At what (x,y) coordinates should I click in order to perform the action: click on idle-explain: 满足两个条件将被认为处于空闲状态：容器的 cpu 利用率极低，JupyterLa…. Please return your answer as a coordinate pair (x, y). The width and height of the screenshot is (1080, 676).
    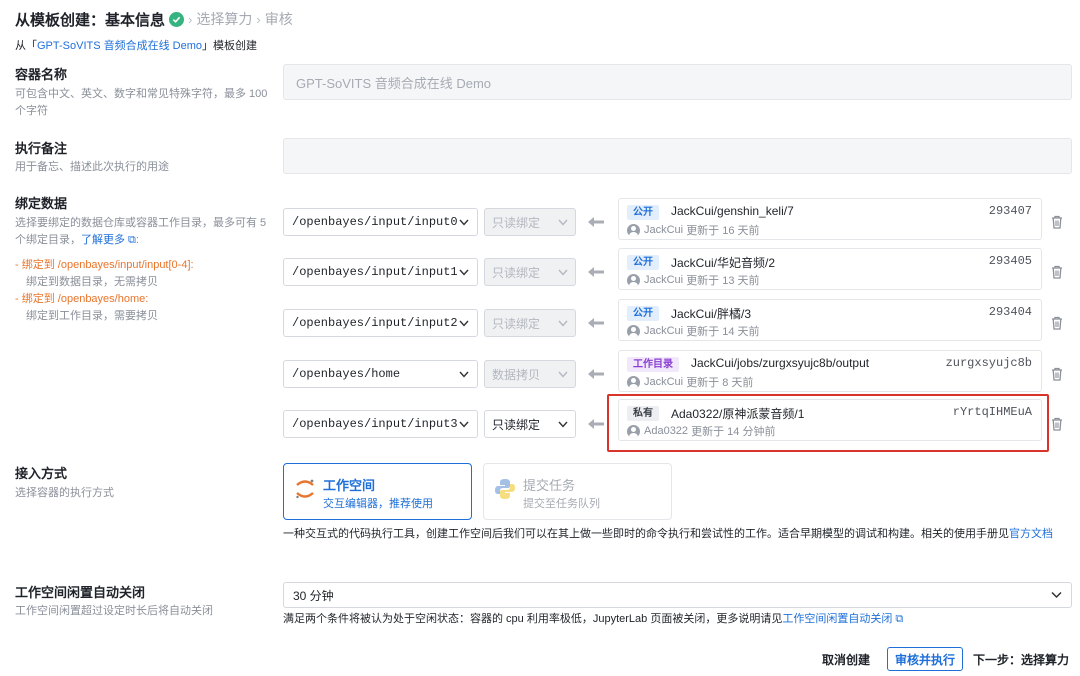
    Looking at the image, I should click on (593, 619).